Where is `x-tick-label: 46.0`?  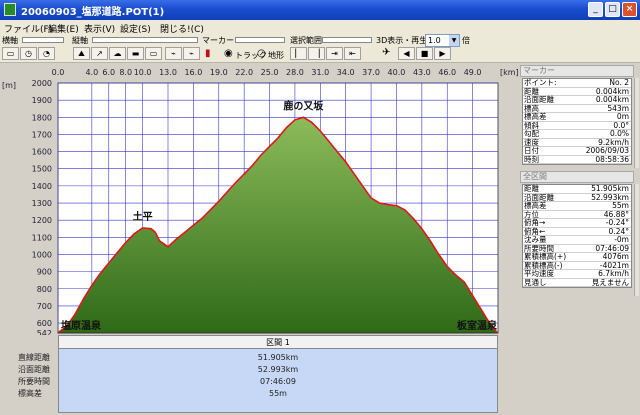
x-tick-label: 46.0 is located at coordinates (447, 72).